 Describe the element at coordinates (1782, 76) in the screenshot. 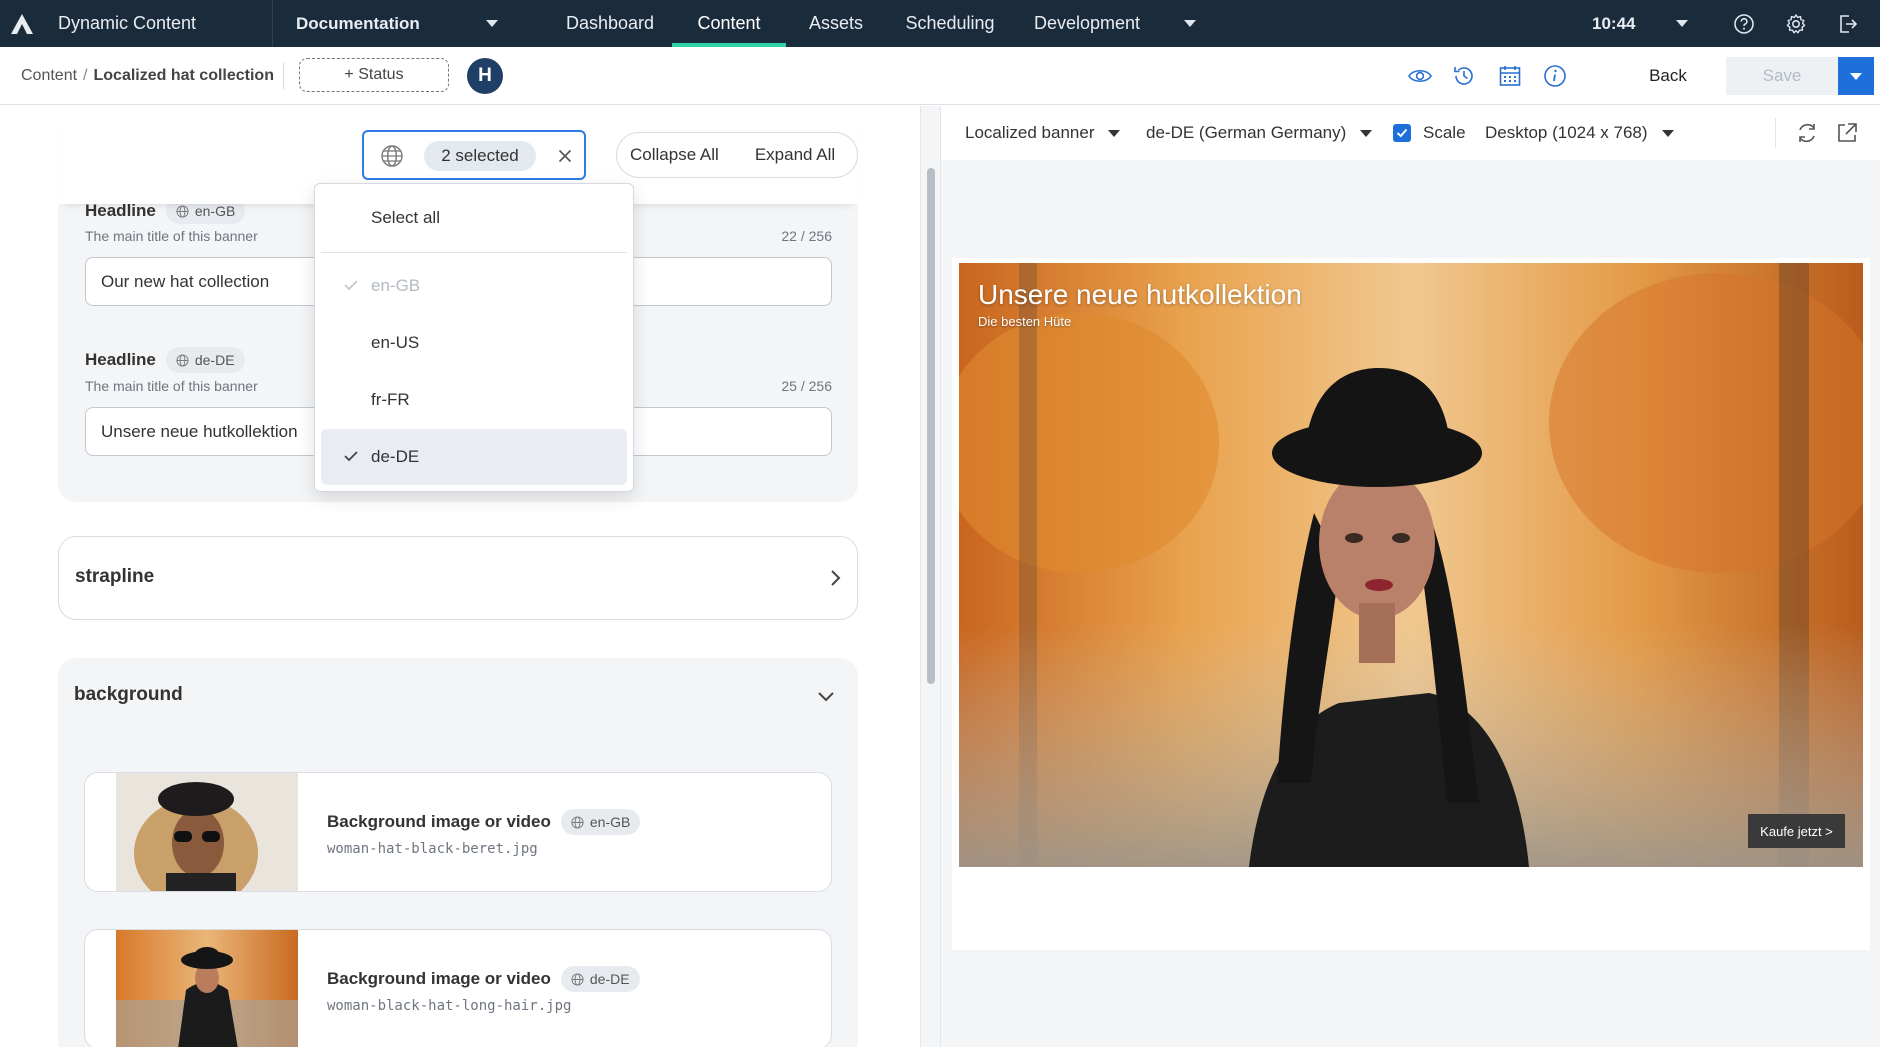

I see `save-button: Save` at that location.